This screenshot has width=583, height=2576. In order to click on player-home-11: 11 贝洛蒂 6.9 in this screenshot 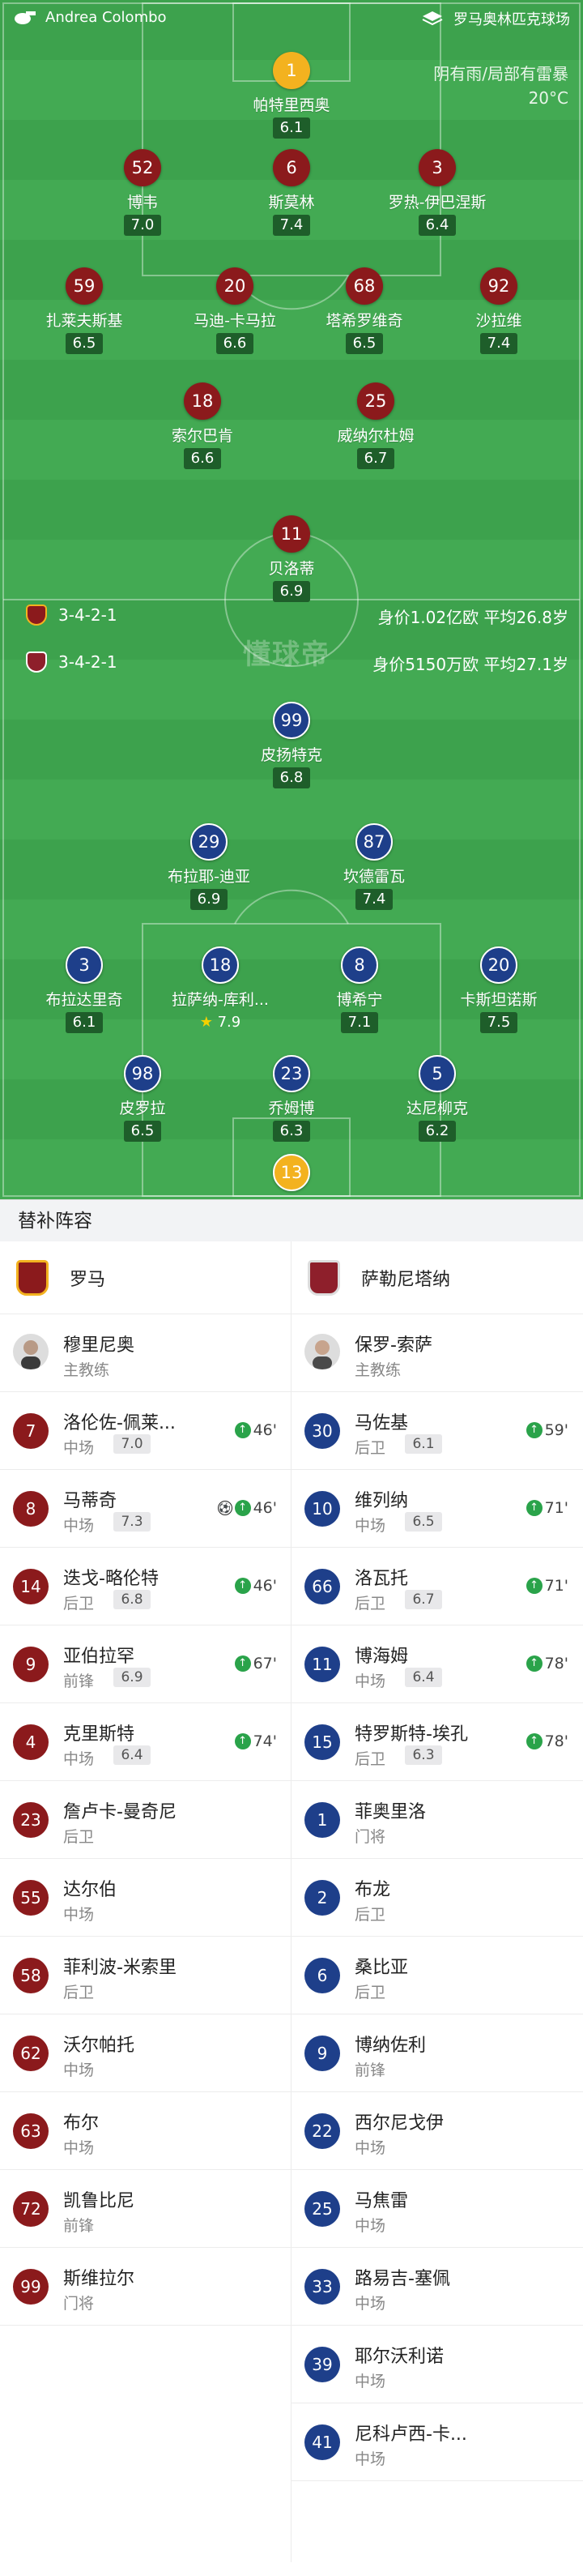, I will do `click(291, 558)`.